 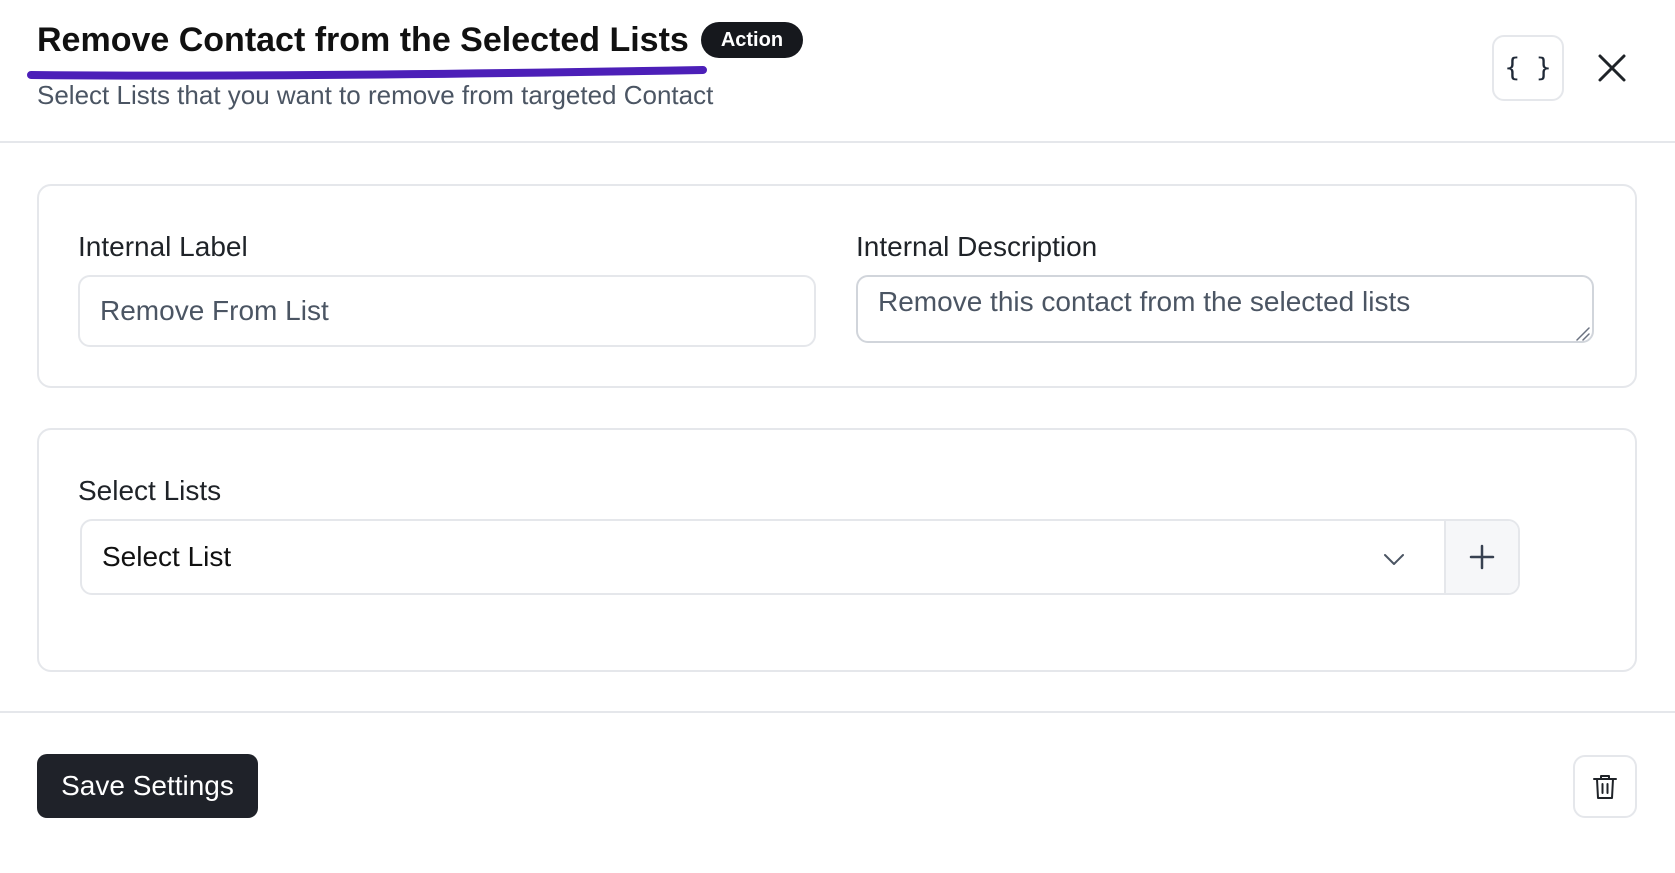 I want to click on list-select-trigger: Select List, so click(x=763, y=557).